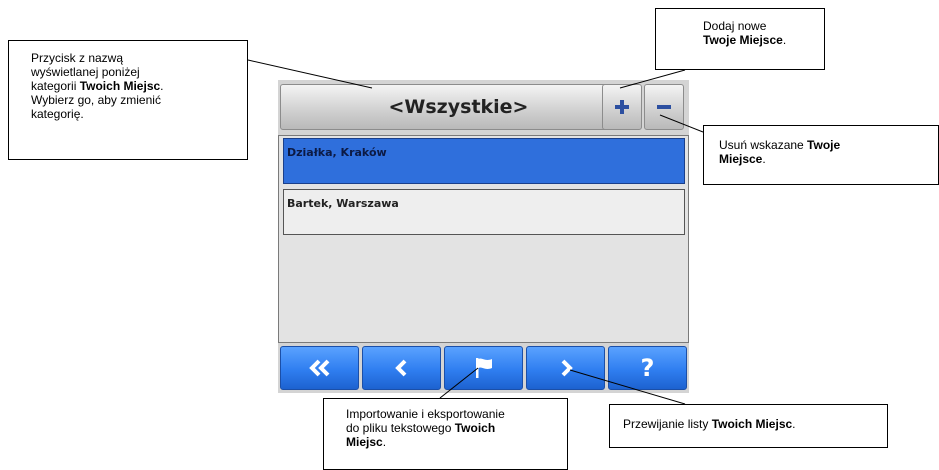 This screenshot has width=939, height=470. Describe the element at coordinates (96, 100) in the screenshot. I see `callout-text: Wybierz go, aby zmienić` at that location.